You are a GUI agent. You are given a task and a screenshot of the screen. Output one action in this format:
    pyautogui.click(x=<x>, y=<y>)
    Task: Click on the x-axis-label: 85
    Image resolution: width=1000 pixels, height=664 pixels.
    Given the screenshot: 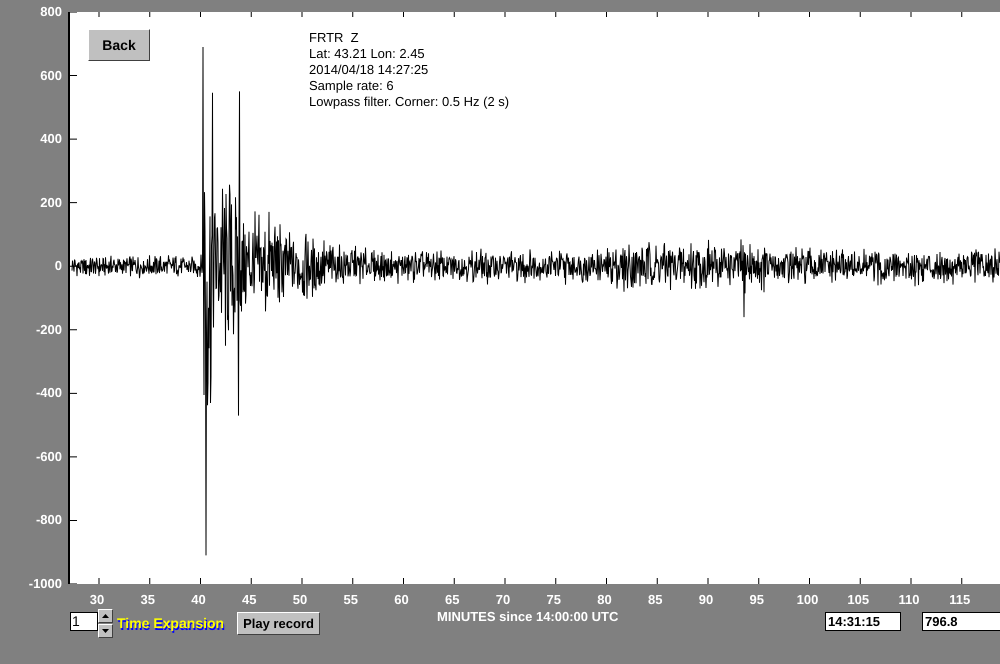 What is the action you would take?
    pyautogui.click(x=655, y=600)
    